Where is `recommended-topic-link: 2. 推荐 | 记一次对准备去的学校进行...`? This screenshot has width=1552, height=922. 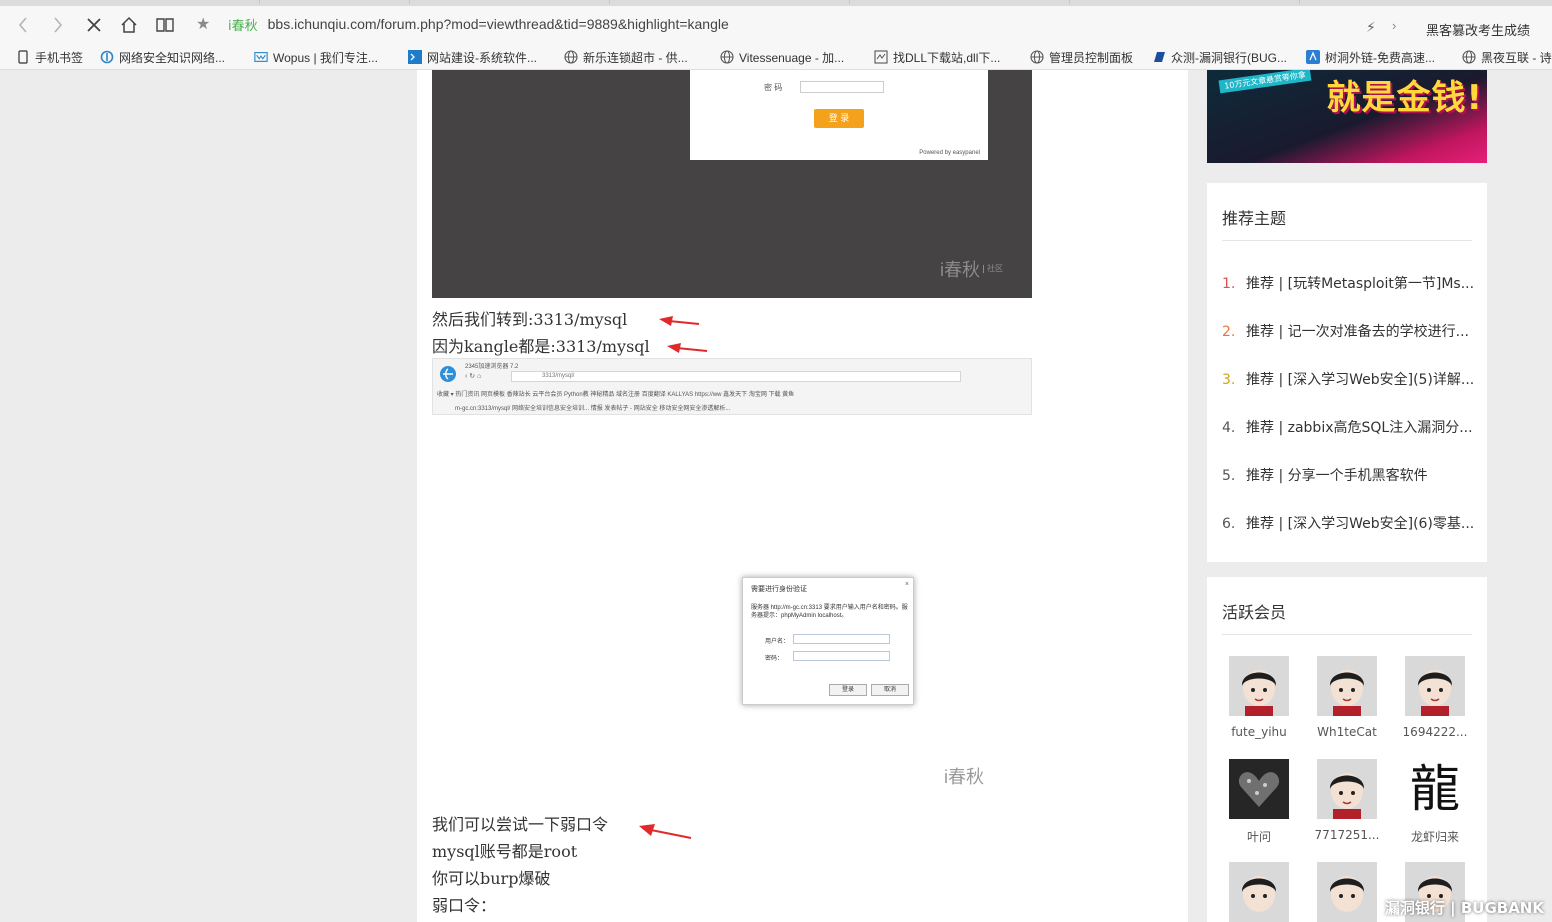
recommended-topic-link: 2. 推荐 | 记一次对准备去的学校进行... is located at coordinates (1349, 331).